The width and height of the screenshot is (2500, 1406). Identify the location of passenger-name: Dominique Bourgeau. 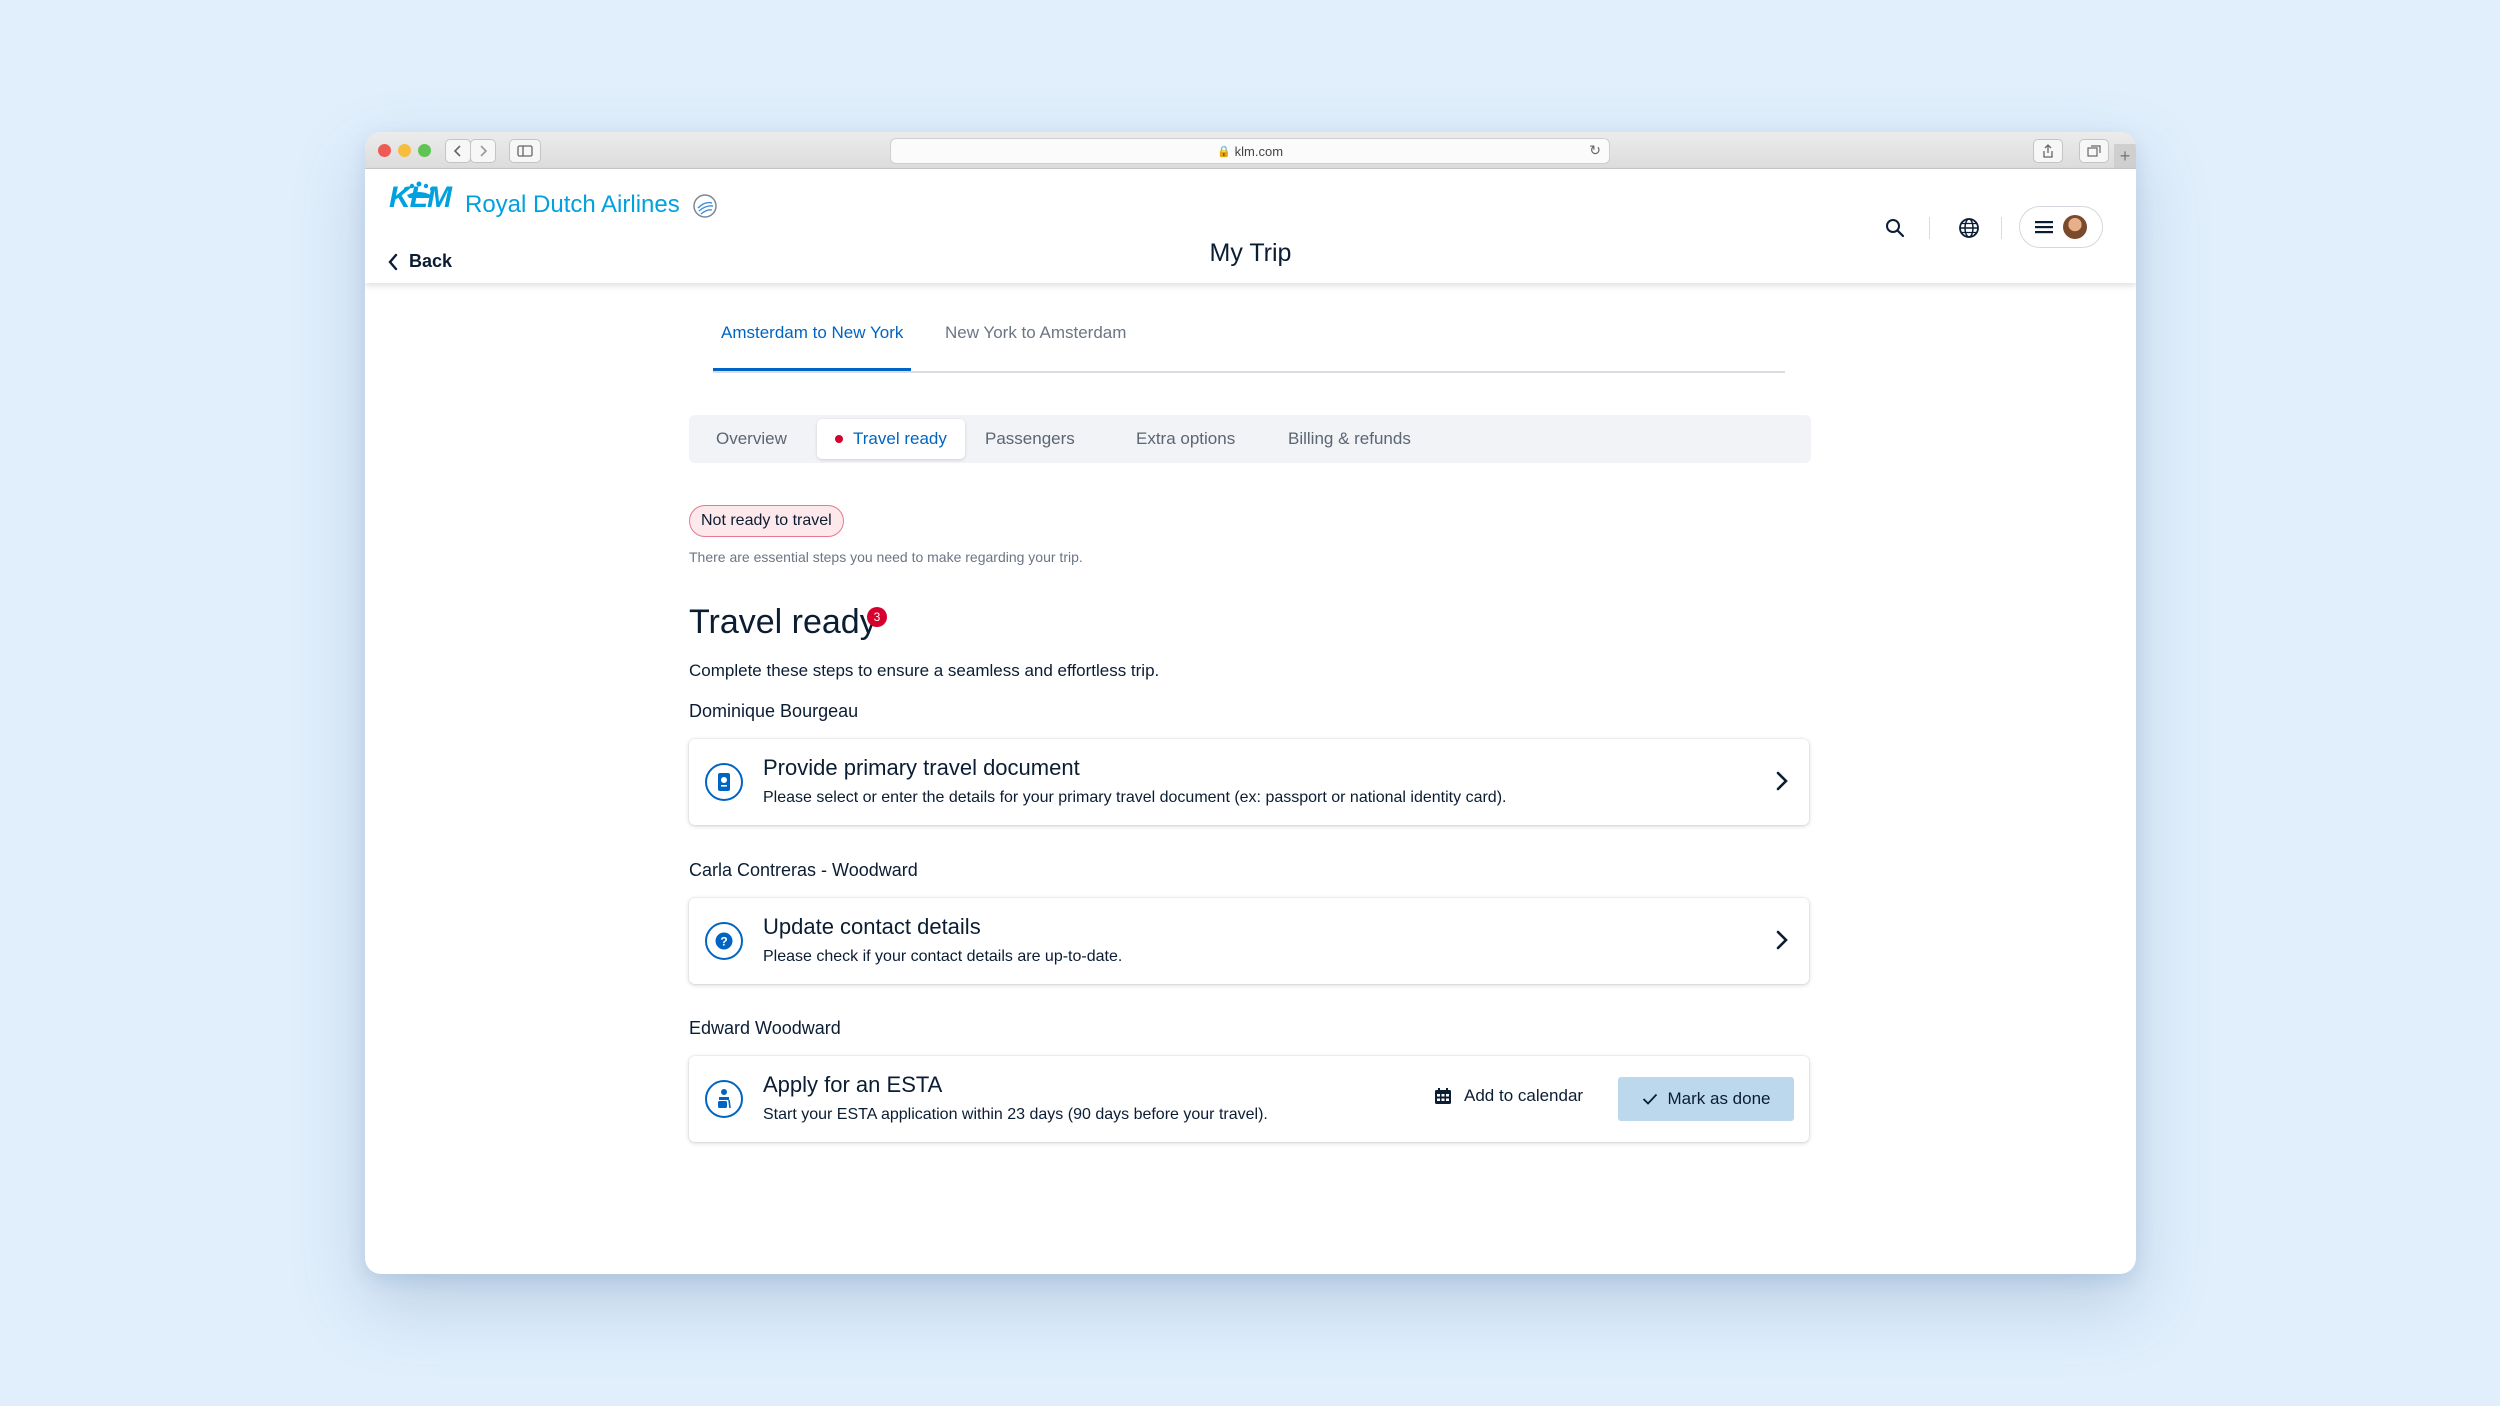
(774, 711).